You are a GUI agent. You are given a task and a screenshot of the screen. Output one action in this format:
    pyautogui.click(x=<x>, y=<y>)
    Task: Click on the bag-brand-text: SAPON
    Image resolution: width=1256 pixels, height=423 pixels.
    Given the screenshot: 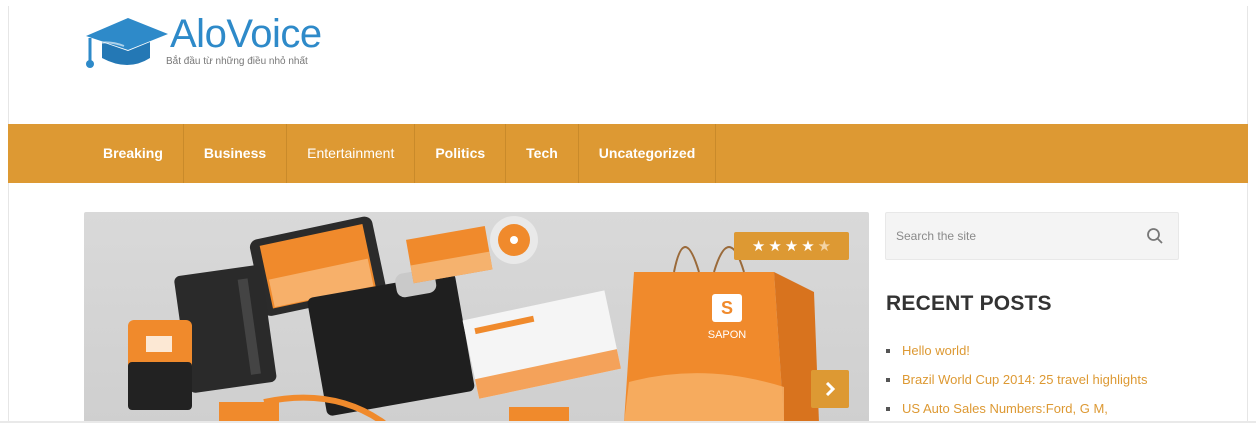 What is the action you would take?
    pyautogui.click(x=727, y=335)
    